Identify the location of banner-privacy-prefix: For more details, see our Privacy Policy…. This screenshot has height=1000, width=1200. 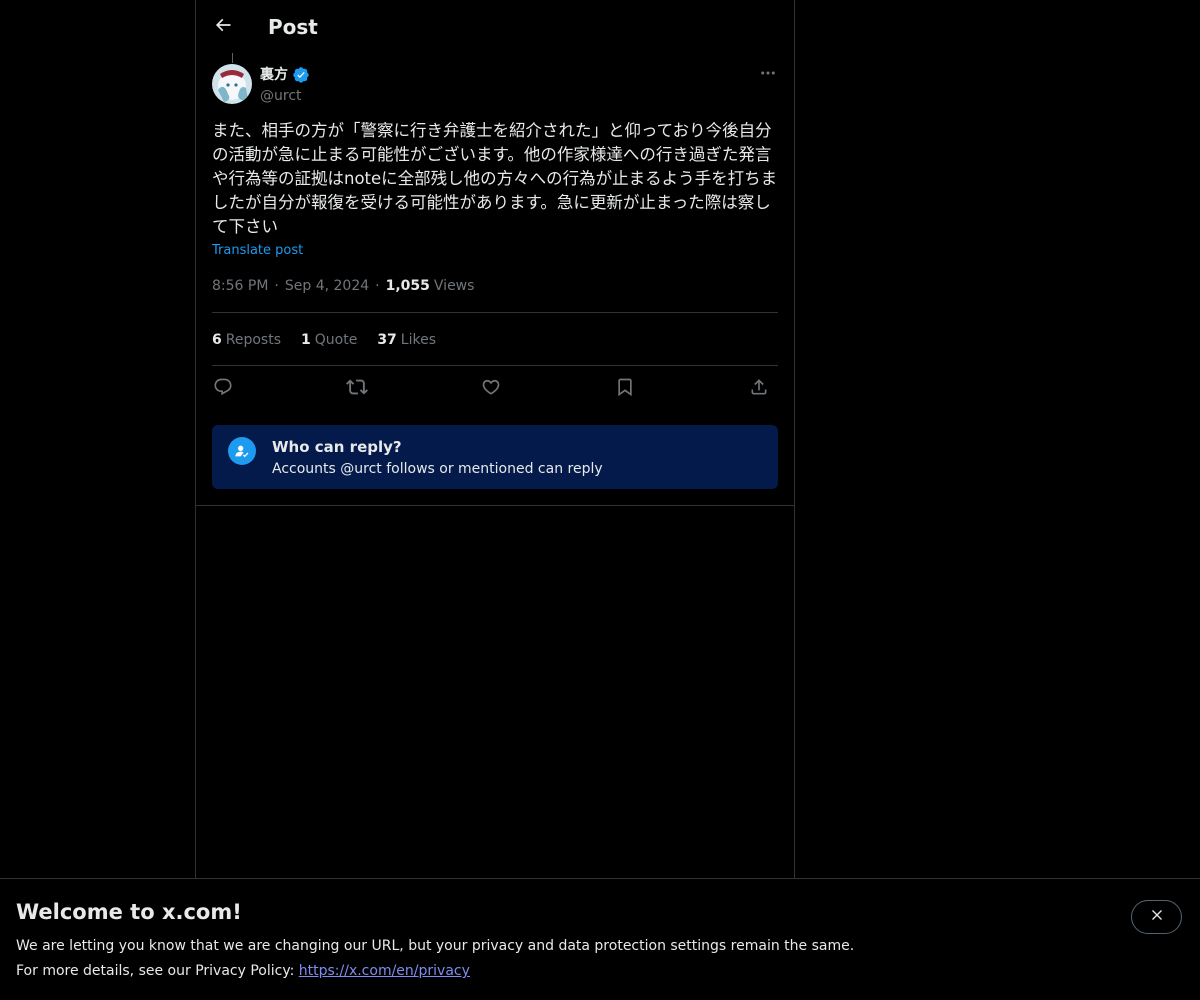
(157, 971).